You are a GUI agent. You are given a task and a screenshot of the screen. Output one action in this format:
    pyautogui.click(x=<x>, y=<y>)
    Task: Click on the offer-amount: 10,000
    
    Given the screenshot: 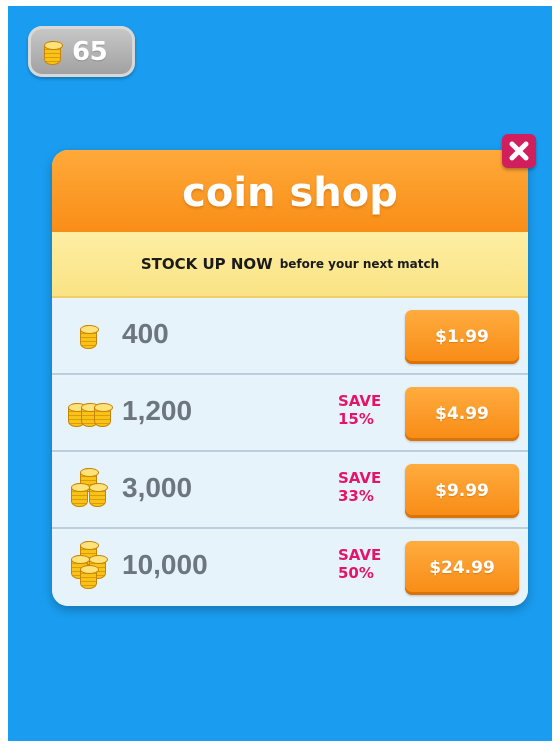 What is the action you would take?
    pyautogui.click(x=165, y=564)
    